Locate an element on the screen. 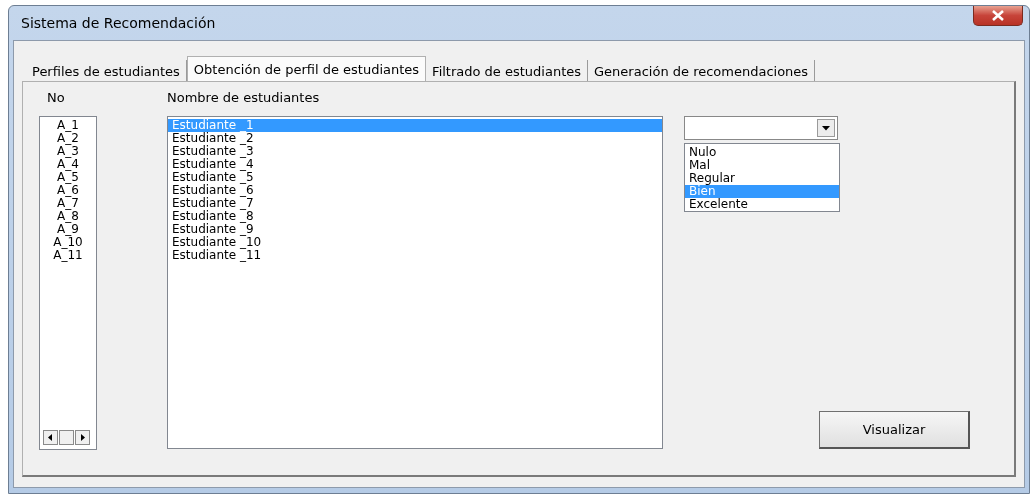 The height and width of the screenshot is (504, 1035). list-item: Estudiante _9 is located at coordinates (415, 229).